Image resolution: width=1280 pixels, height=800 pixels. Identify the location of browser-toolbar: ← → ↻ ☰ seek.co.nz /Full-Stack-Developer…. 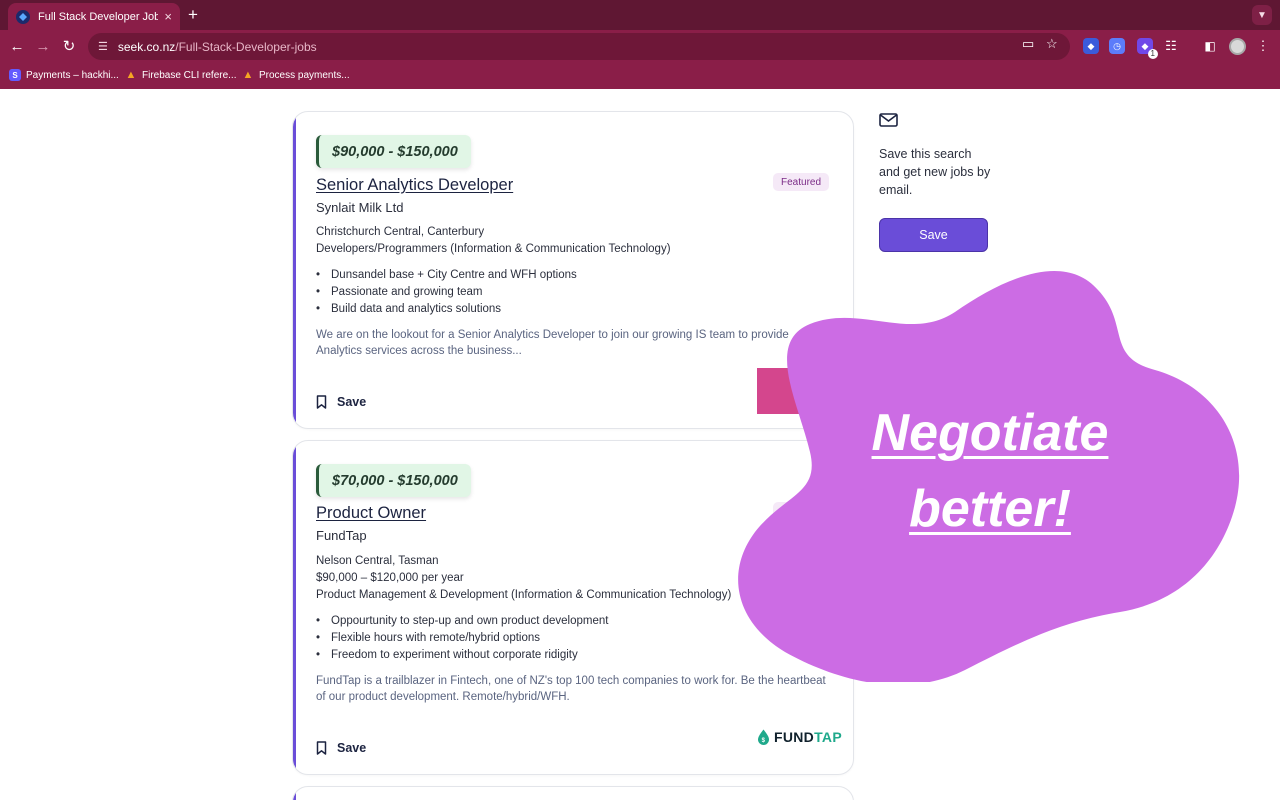
(640, 46).